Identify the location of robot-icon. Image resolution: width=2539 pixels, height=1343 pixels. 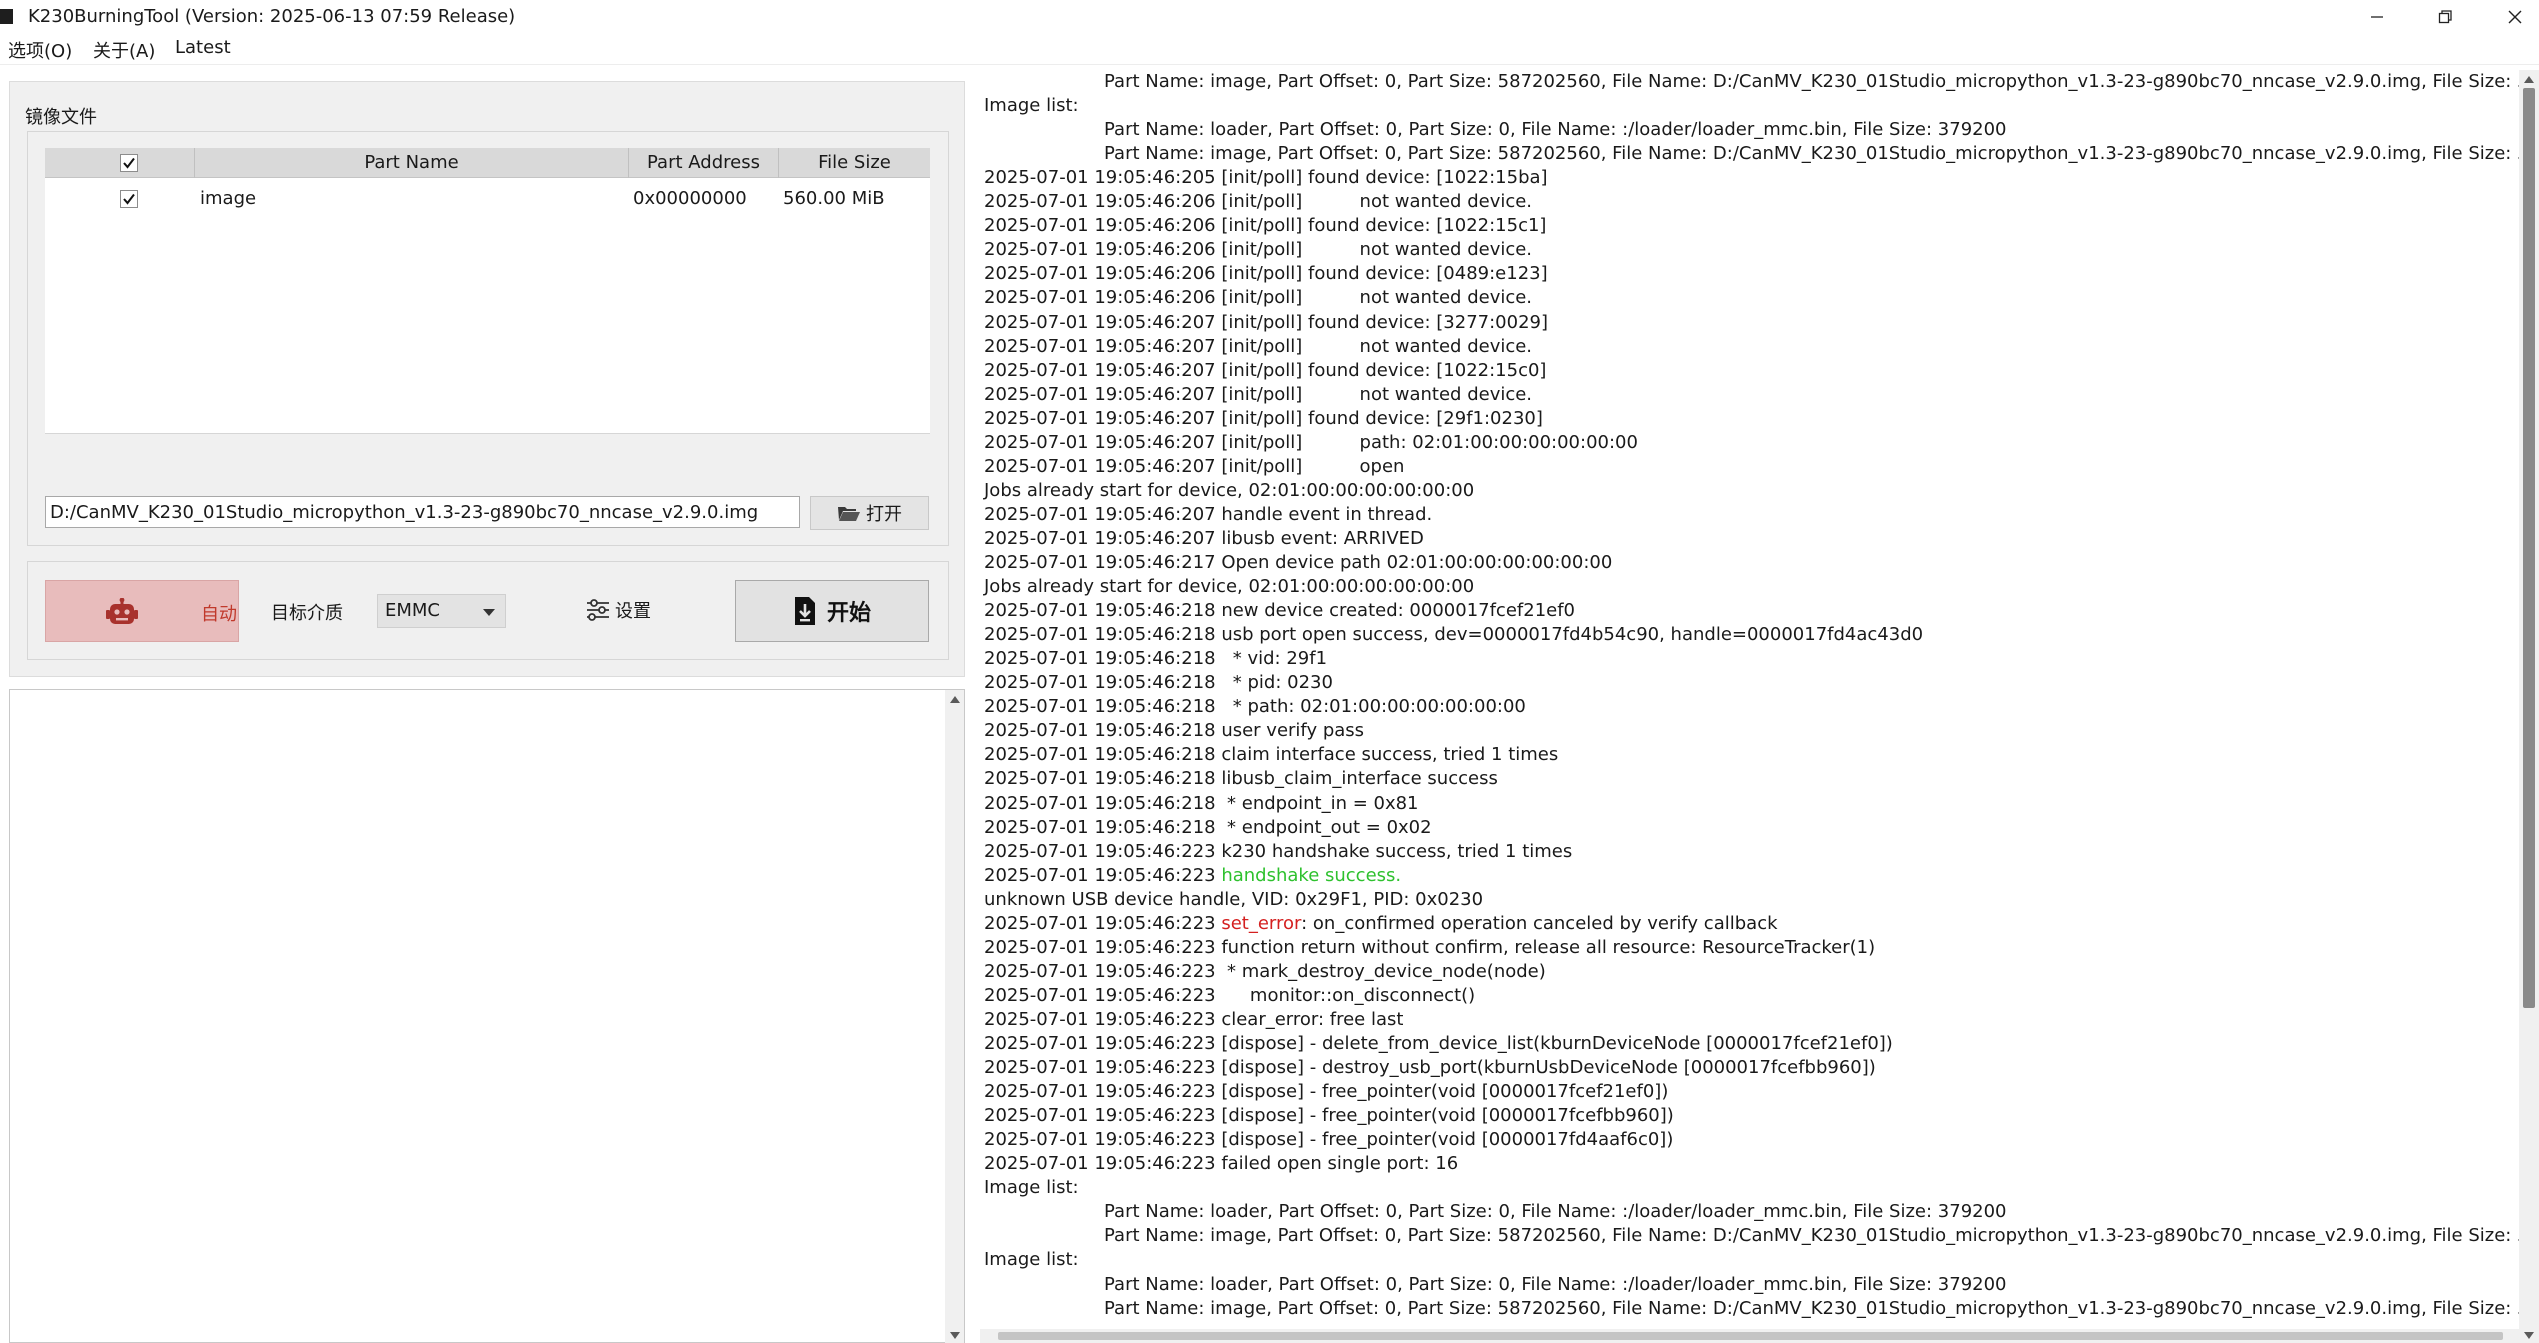
(122, 611).